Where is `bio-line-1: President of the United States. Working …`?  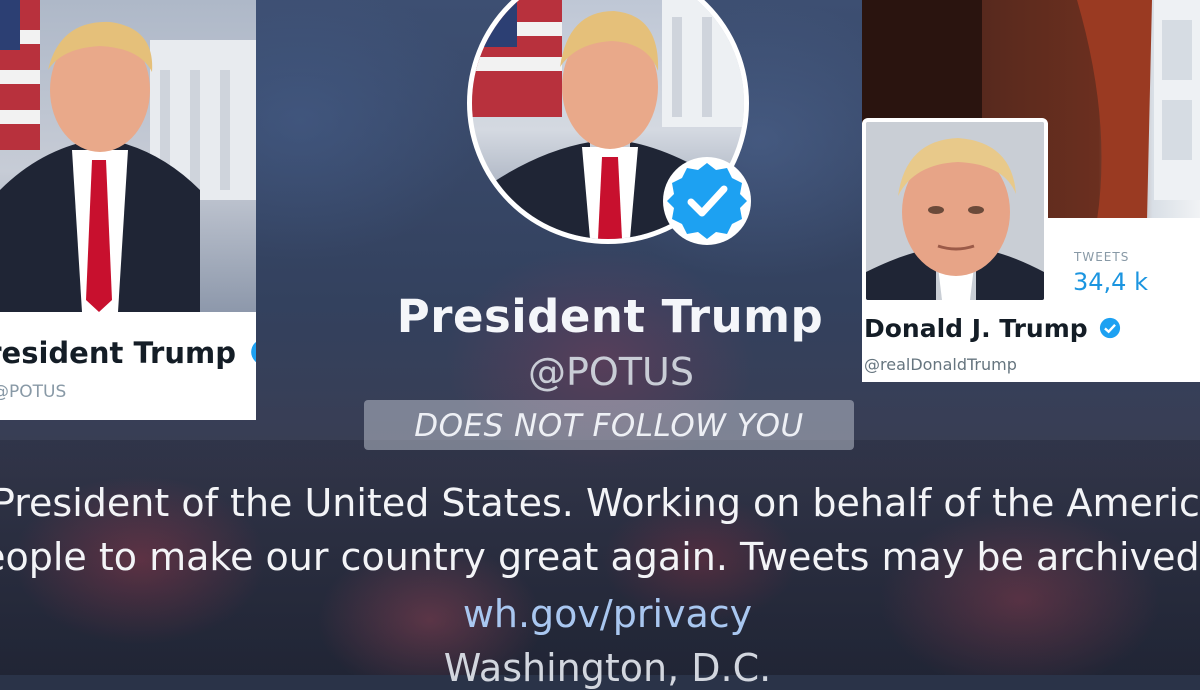 bio-line-1: President of the United States. Working … is located at coordinates (600, 503).